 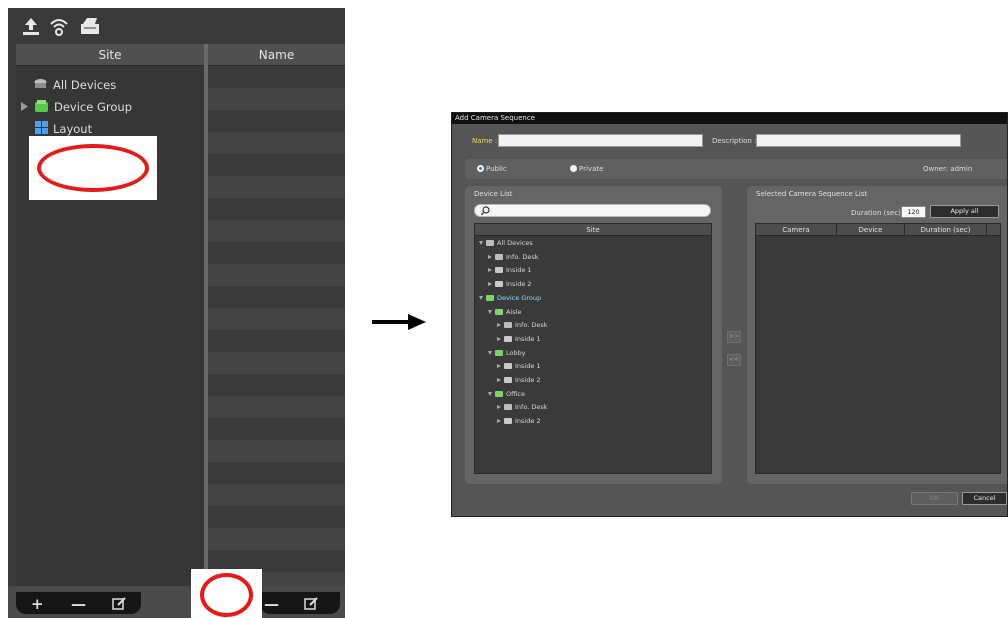 I want to click on device-tree-item: Office, so click(x=506, y=394).